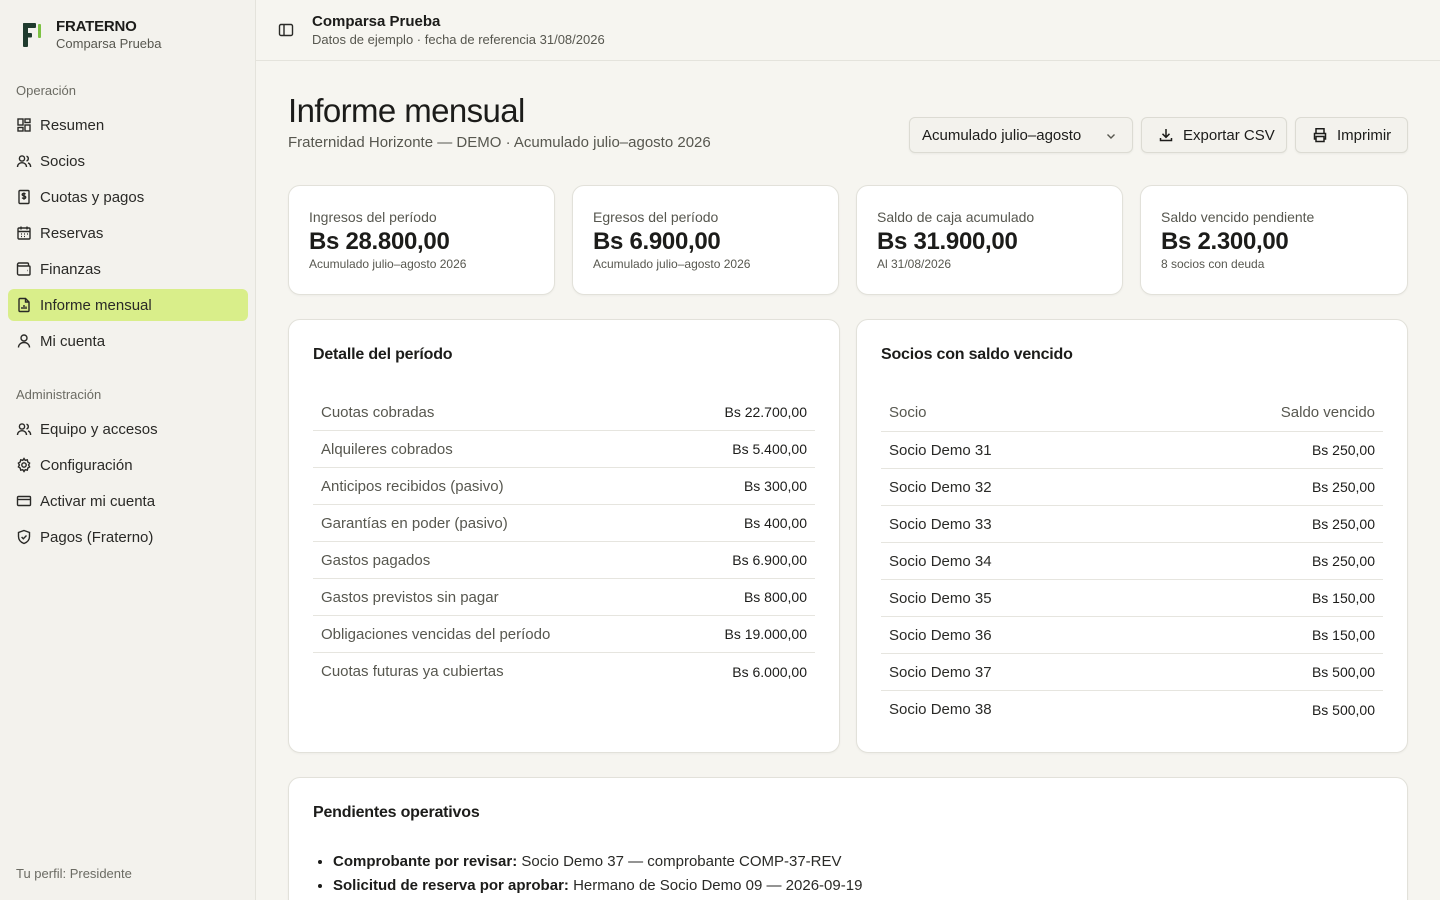 Image resolution: width=1440 pixels, height=900 pixels. What do you see at coordinates (564, 671) in the screenshot?
I see `detalle-row: Cuotas futuras ya cubiertas Bs 6.000,00` at bounding box center [564, 671].